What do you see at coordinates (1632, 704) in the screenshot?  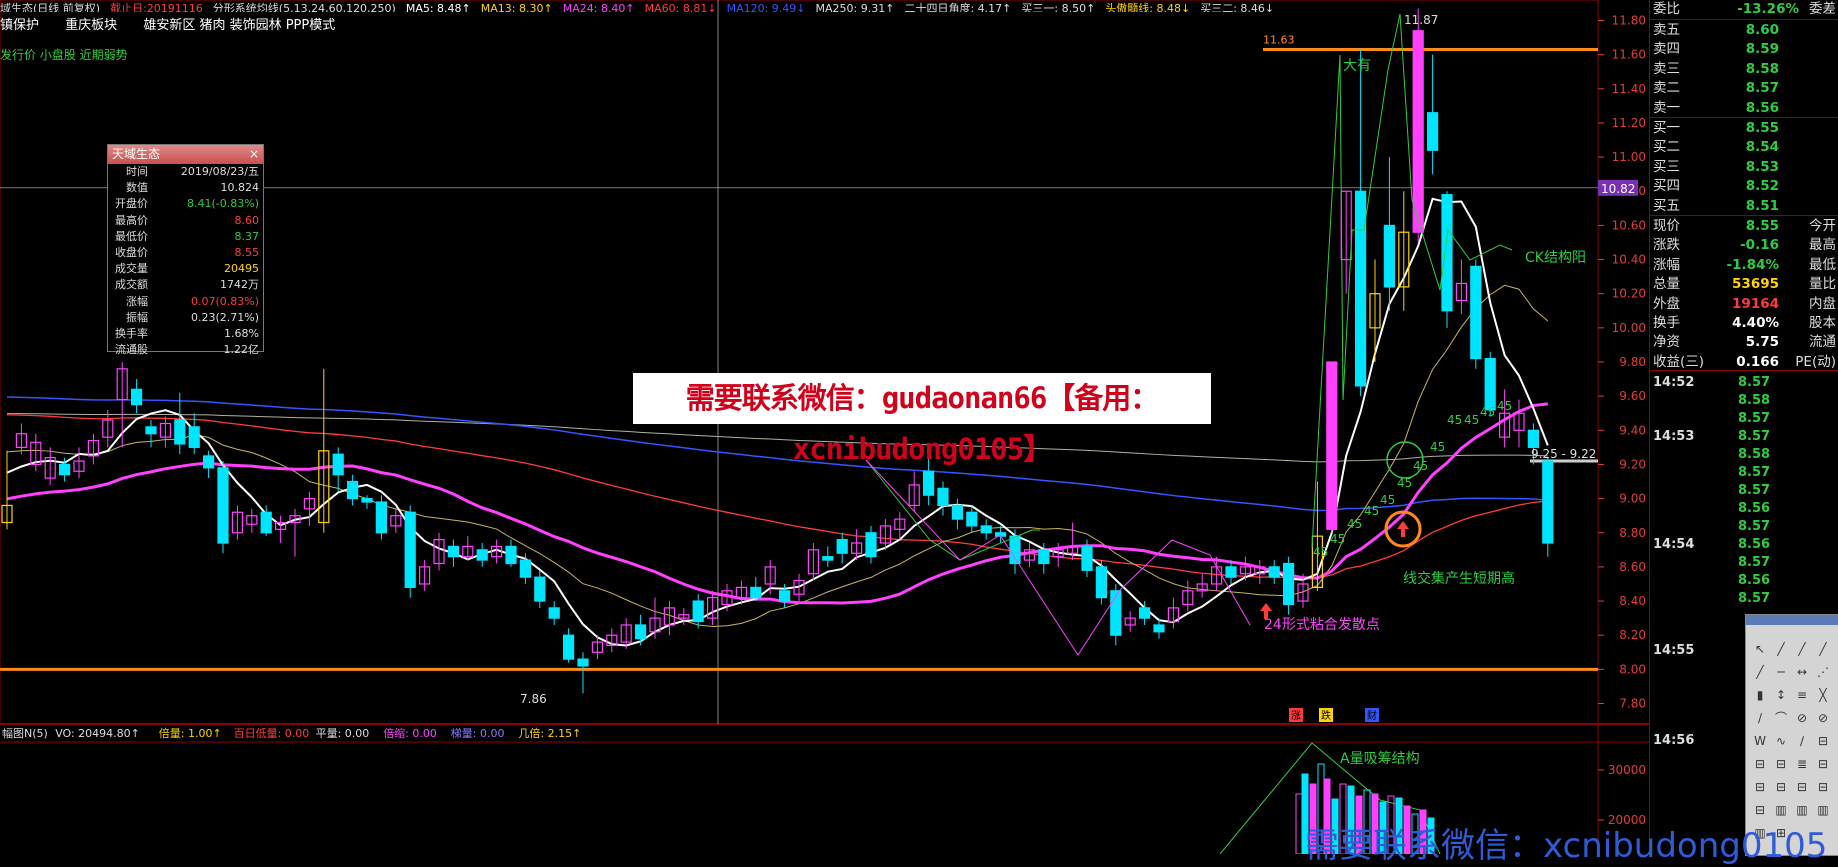 I see `y-tick-label: 7.80` at bounding box center [1632, 704].